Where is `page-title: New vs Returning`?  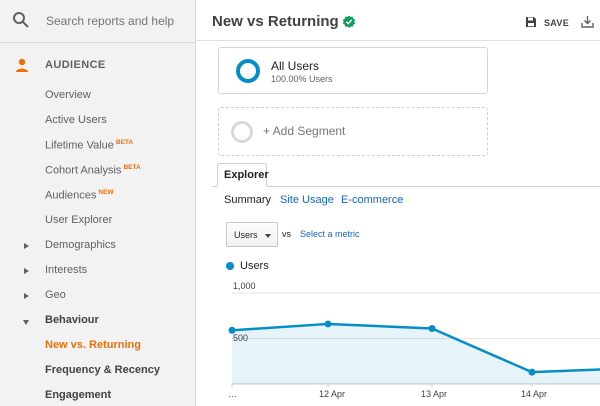
page-title: New vs Returning is located at coordinates (275, 21).